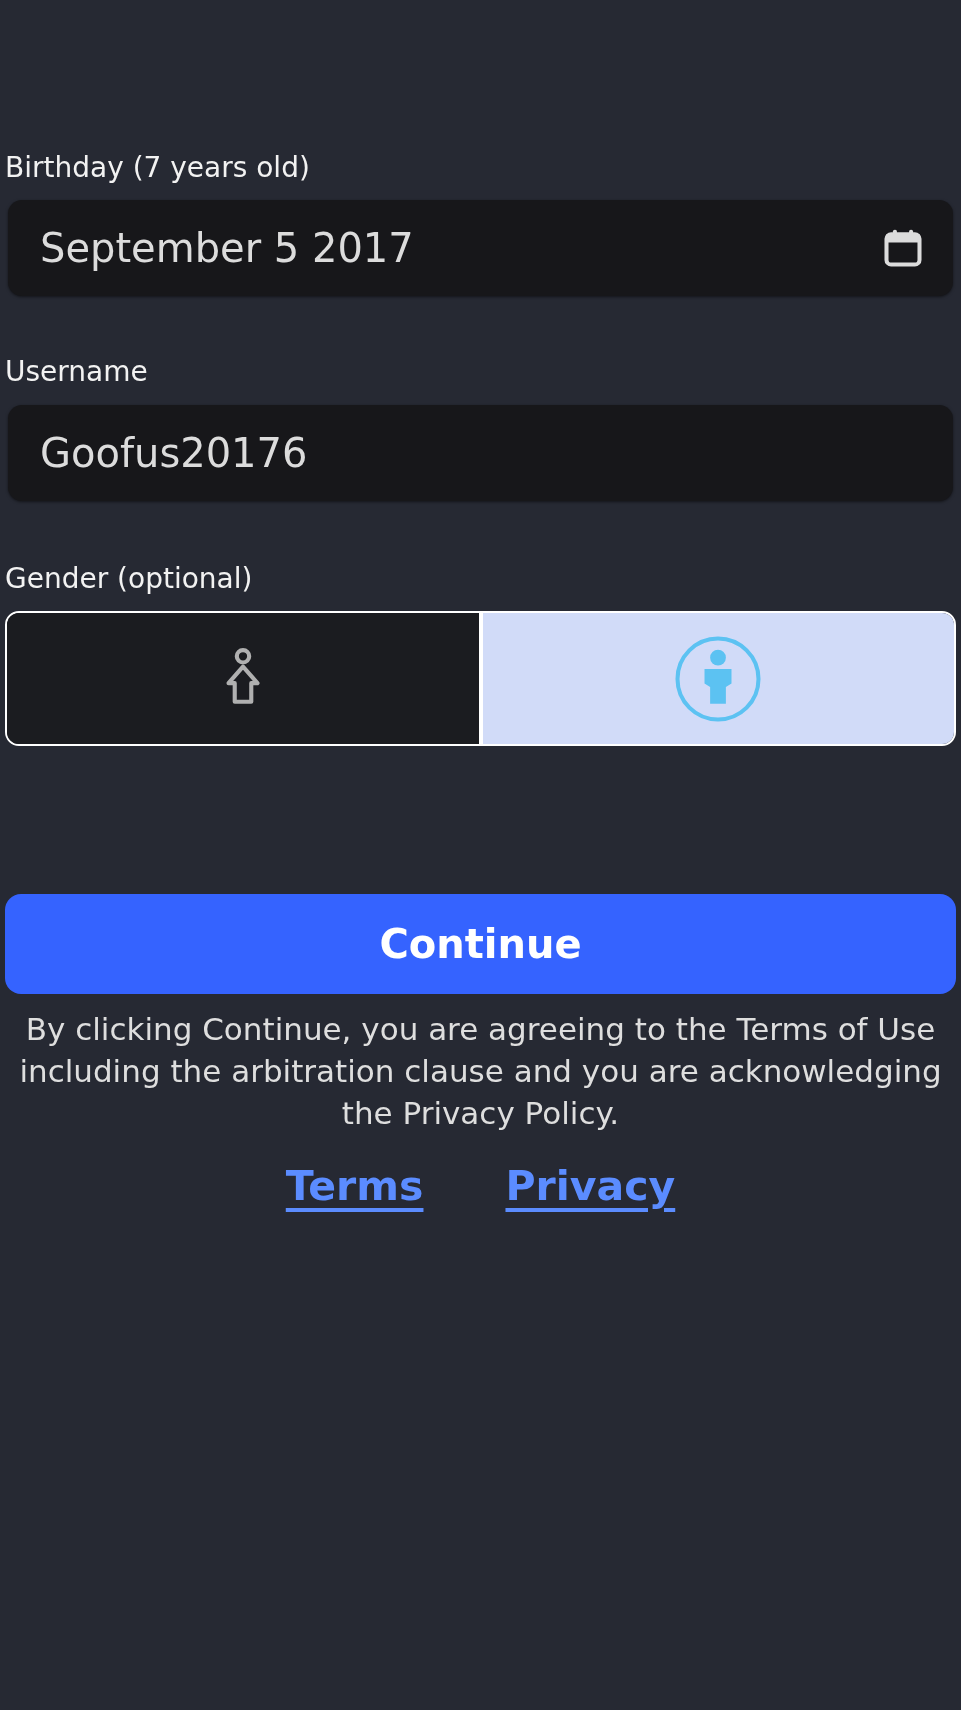 This screenshot has width=961, height=1710. I want to click on date-field: September 5 2017, so click(480, 248).